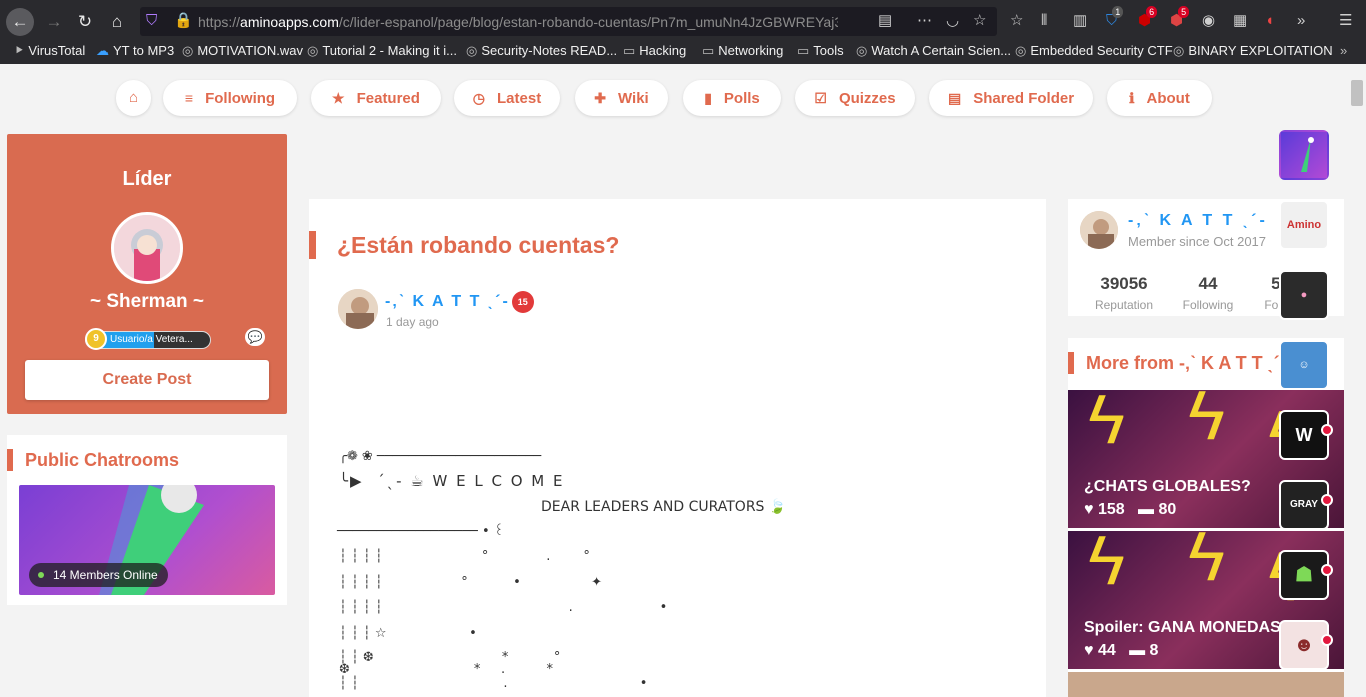 This screenshot has height=697, width=1366. Describe the element at coordinates (979, 21) in the screenshot. I see `bookmark-star-icon: ☆` at that location.